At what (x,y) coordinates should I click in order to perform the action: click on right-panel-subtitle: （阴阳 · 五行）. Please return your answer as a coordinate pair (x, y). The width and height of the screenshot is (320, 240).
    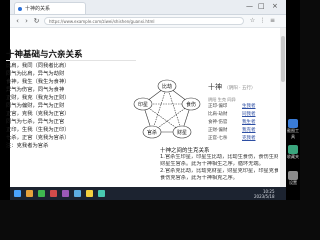
    Looking at the image, I should click on (240, 88).